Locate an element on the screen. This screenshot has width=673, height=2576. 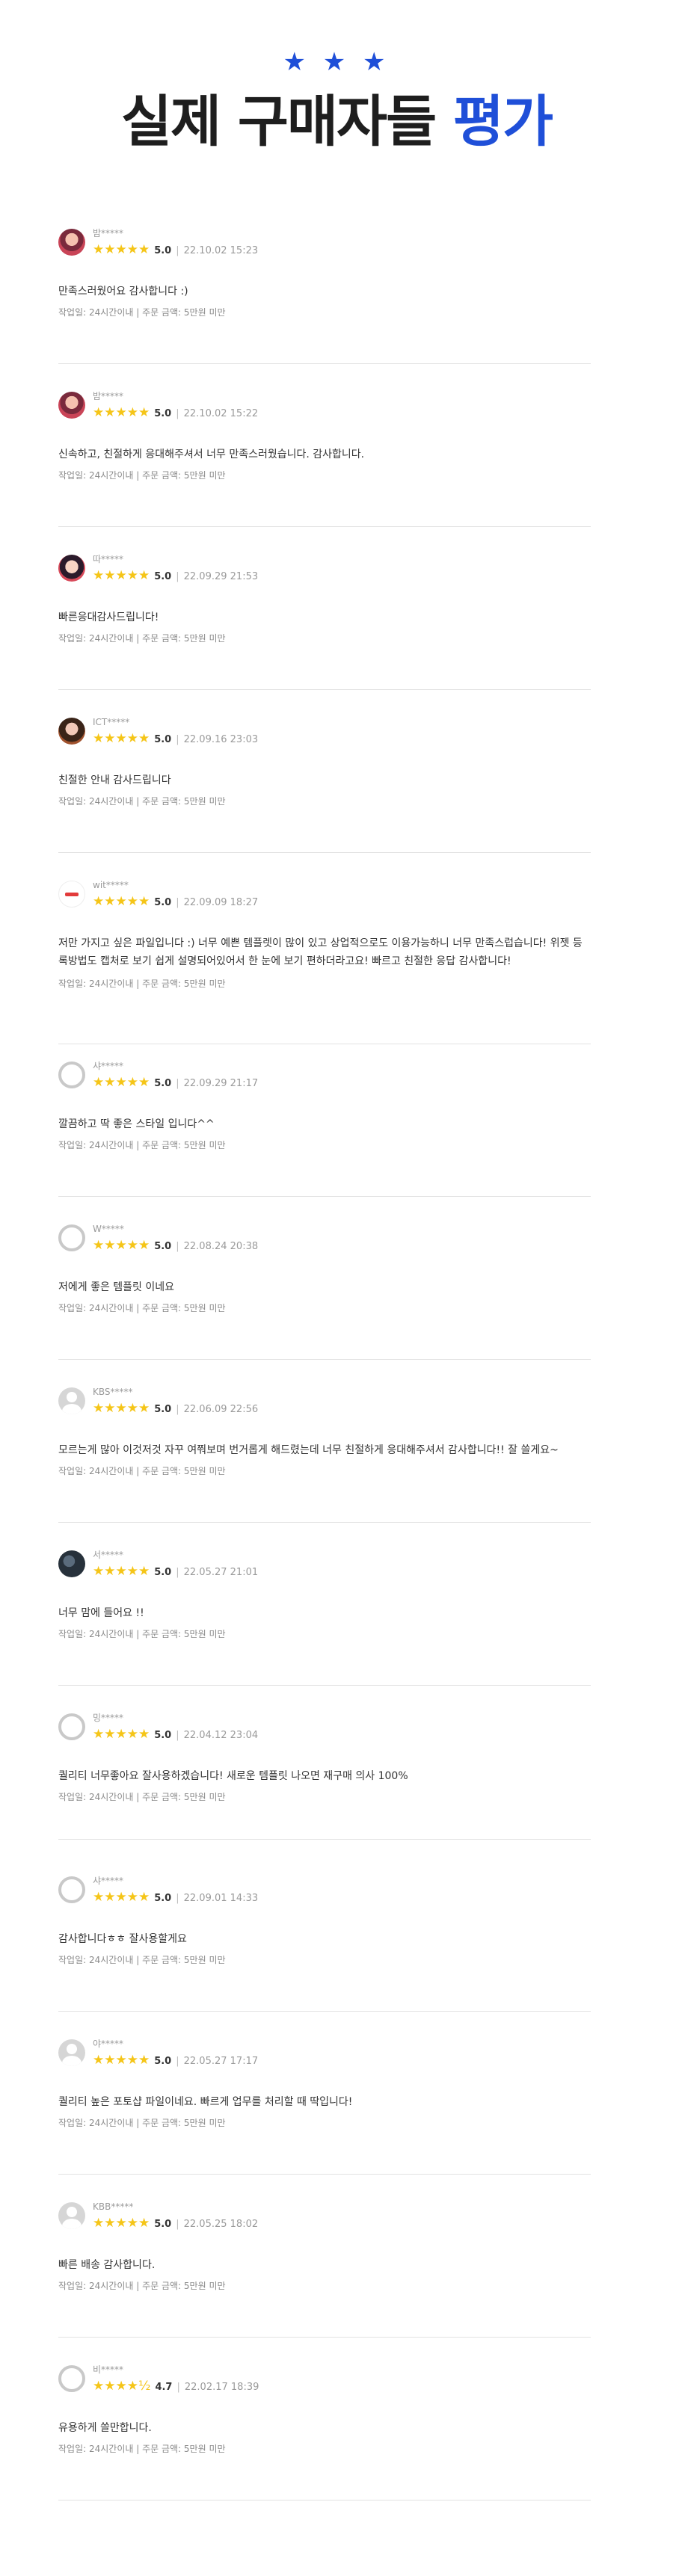
page-header: ★ ★ ★ 실제 구매자들 평가 is located at coordinates (336, 89).